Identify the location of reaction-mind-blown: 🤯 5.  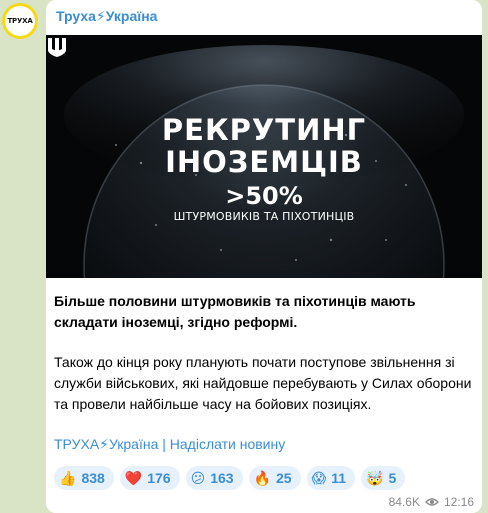
(383, 478).